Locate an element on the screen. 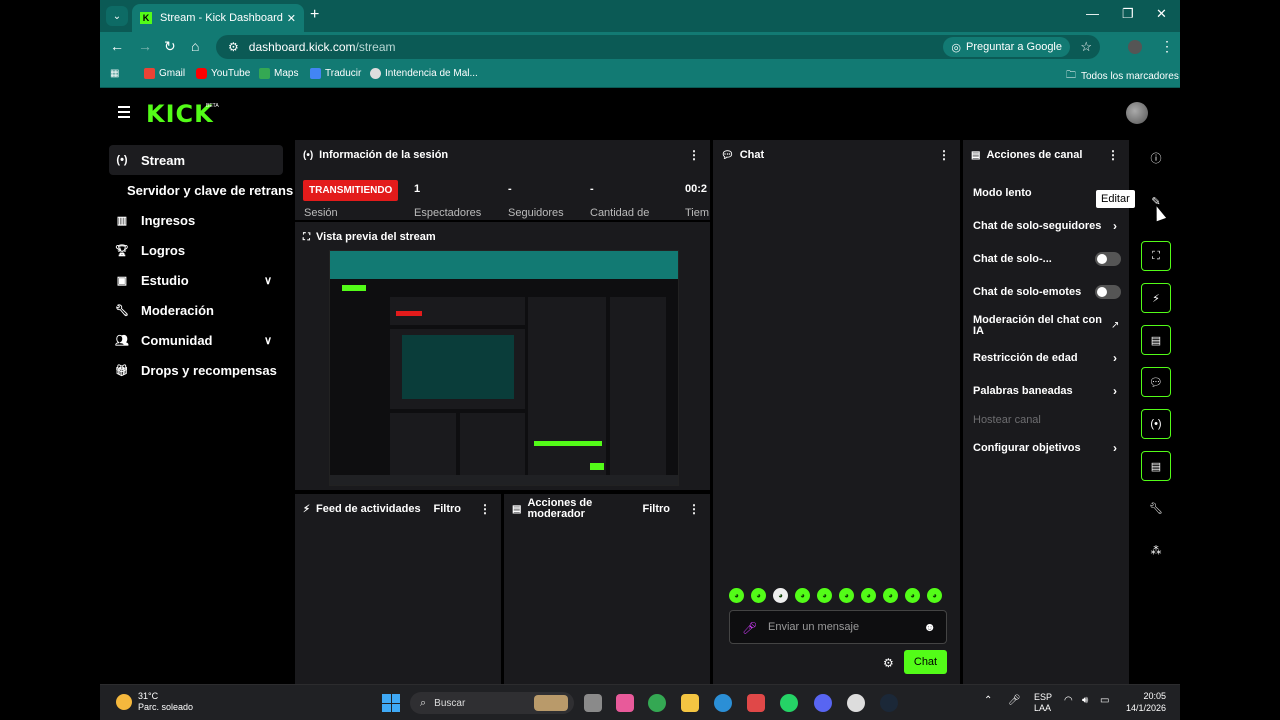 The width and height of the screenshot is (1280, 720). sidebar-item-ingresos: ▥ Ingresos is located at coordinates (152, 220).